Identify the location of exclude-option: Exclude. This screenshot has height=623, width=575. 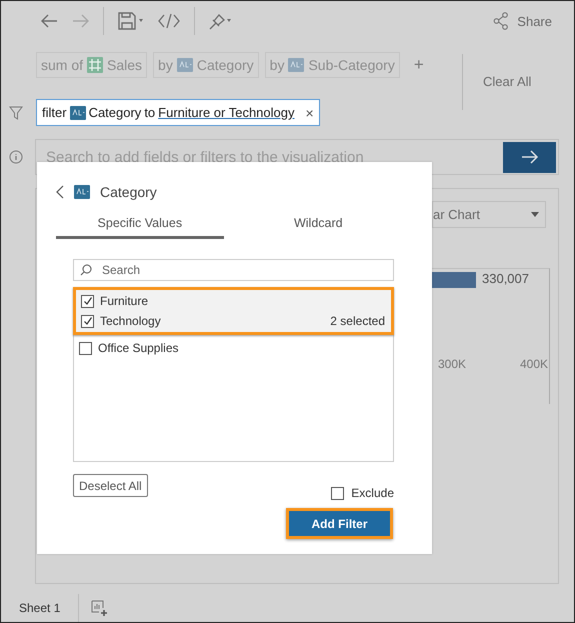
(362, 493).